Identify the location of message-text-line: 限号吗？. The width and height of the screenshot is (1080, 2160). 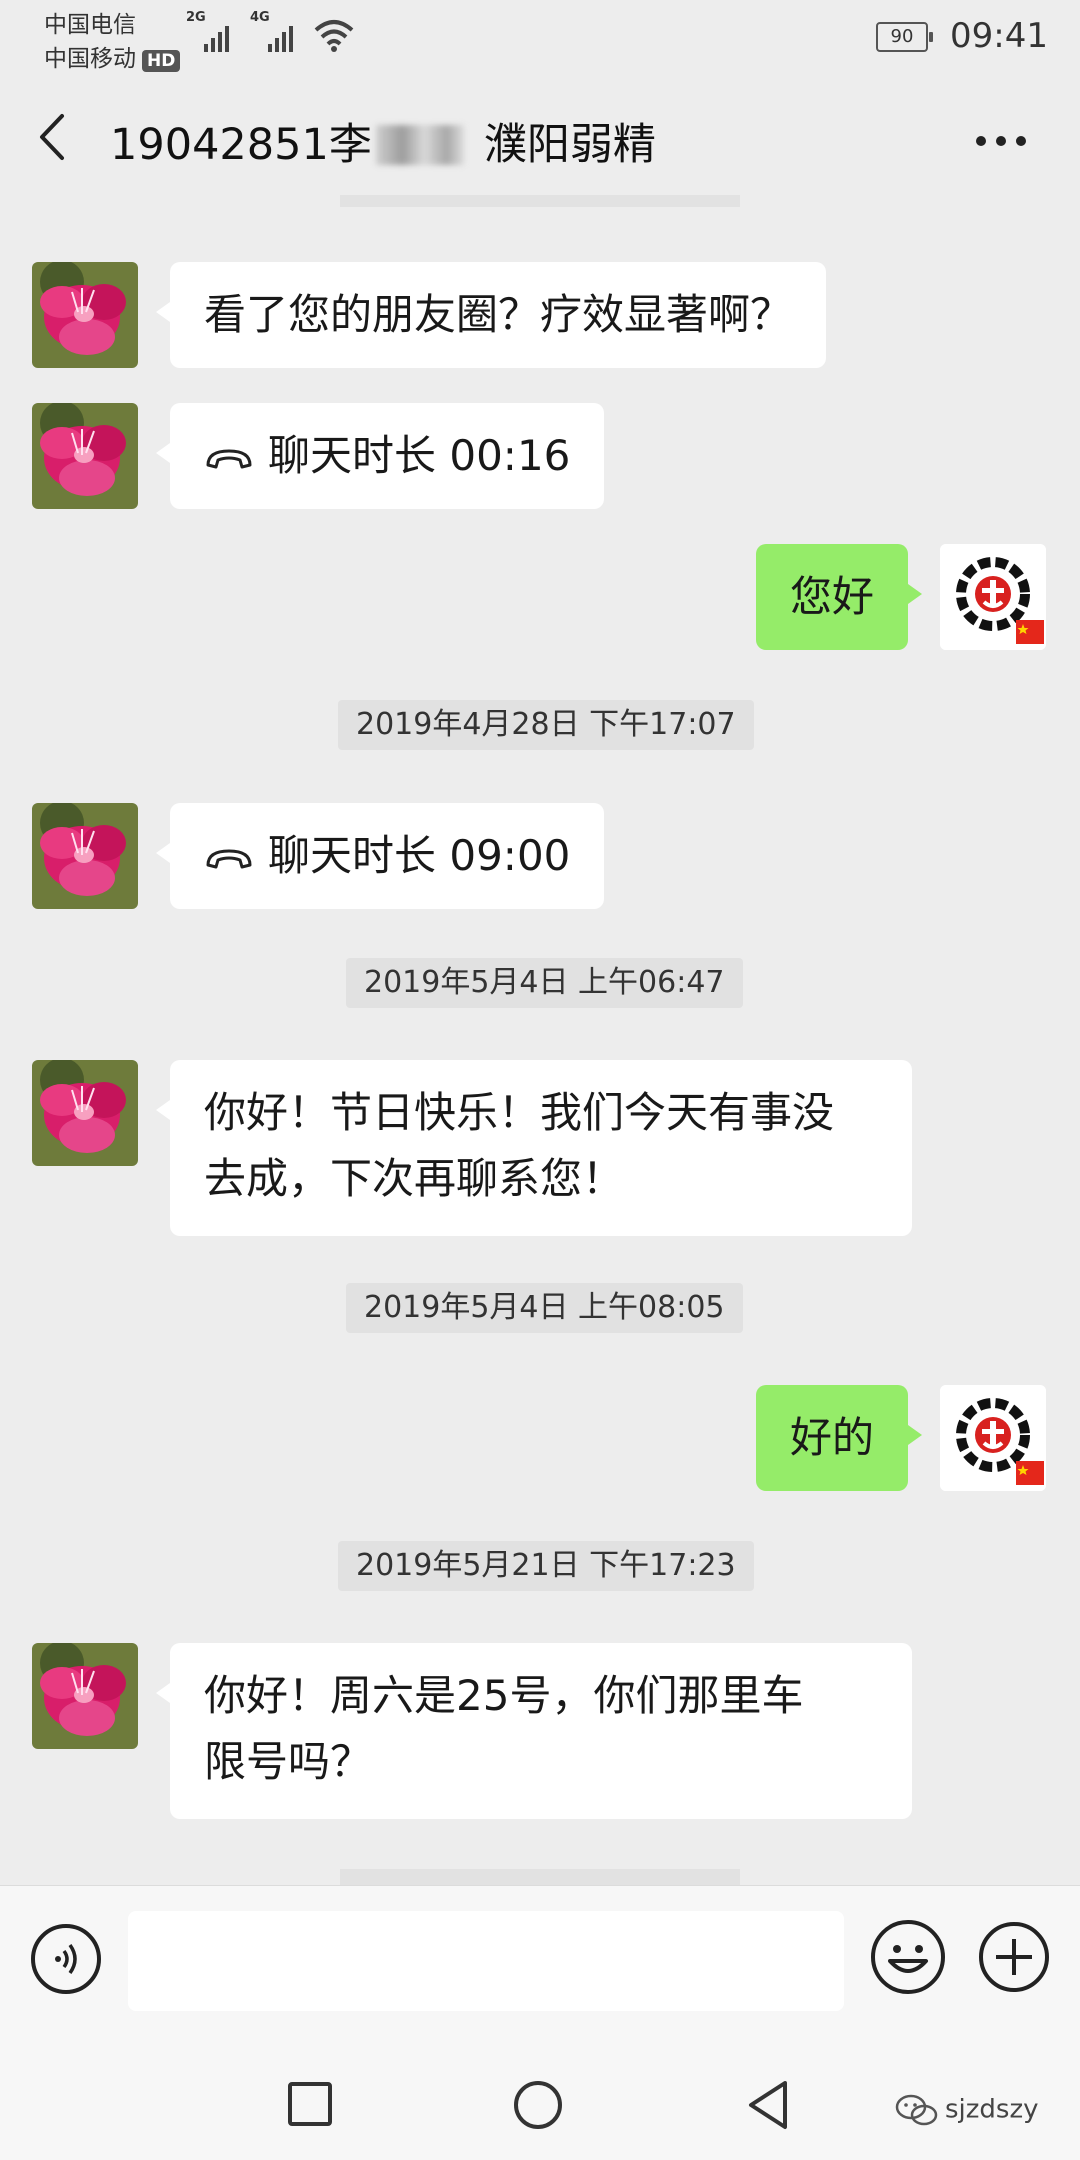
(288, 1761).